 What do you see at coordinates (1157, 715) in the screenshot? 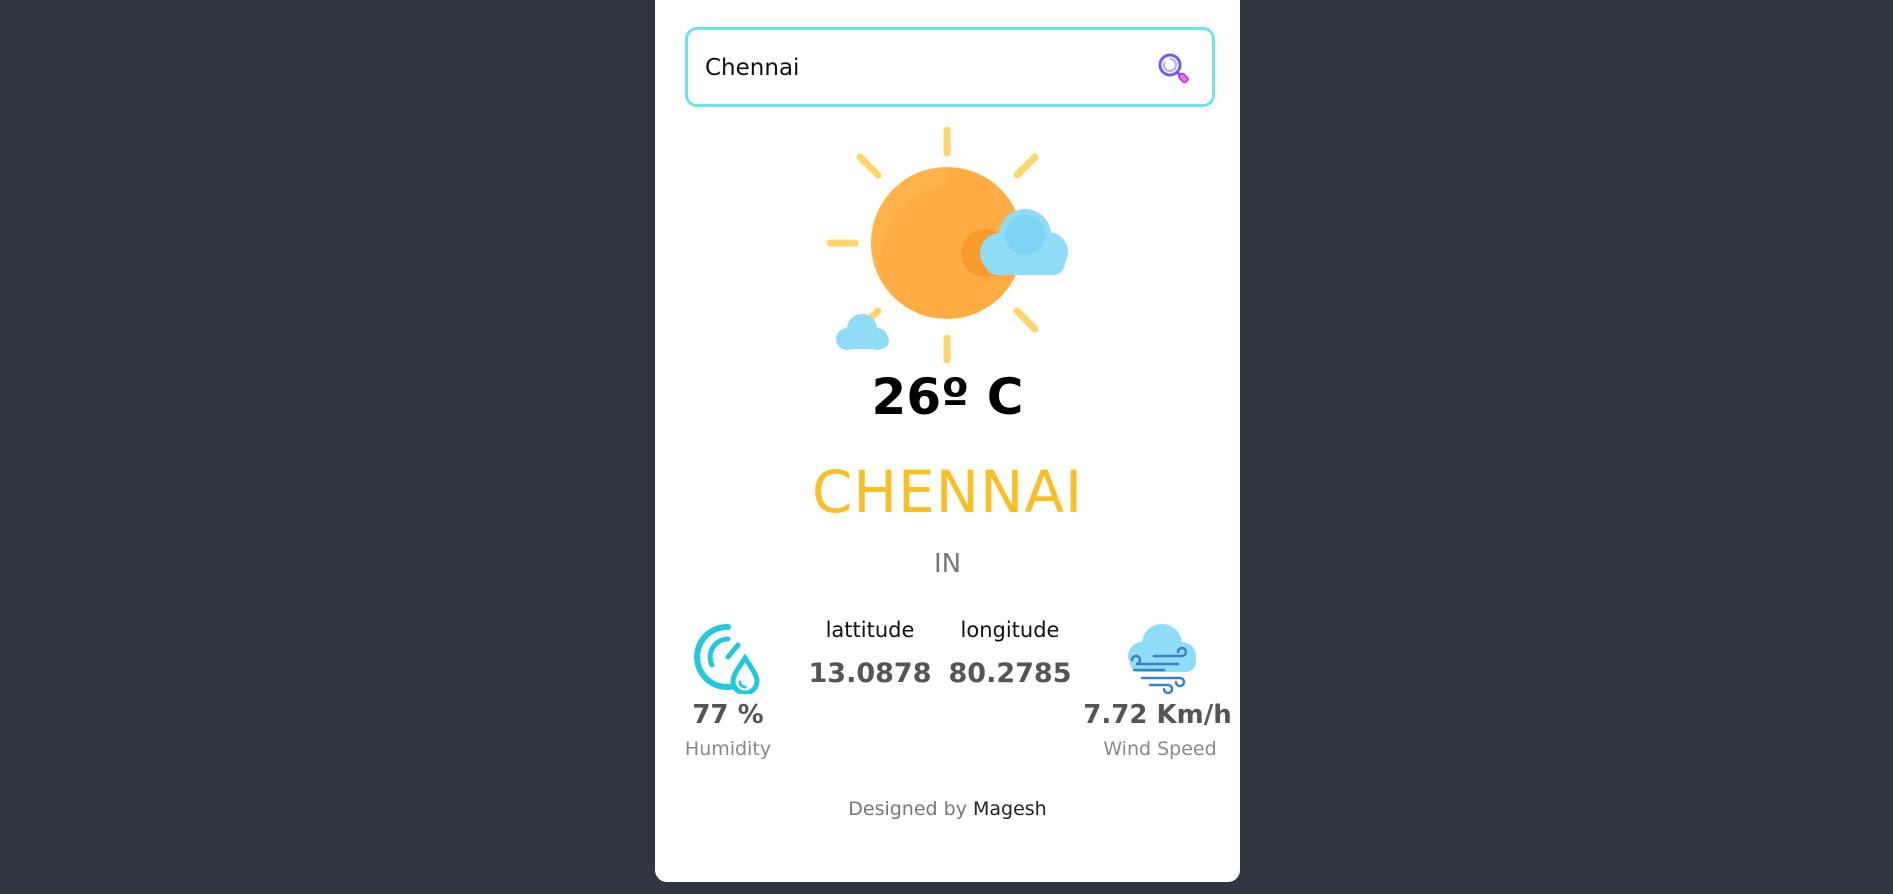
I see `wind-speed-value: 7.72 Km/h` at bounding box center [1157, 715].